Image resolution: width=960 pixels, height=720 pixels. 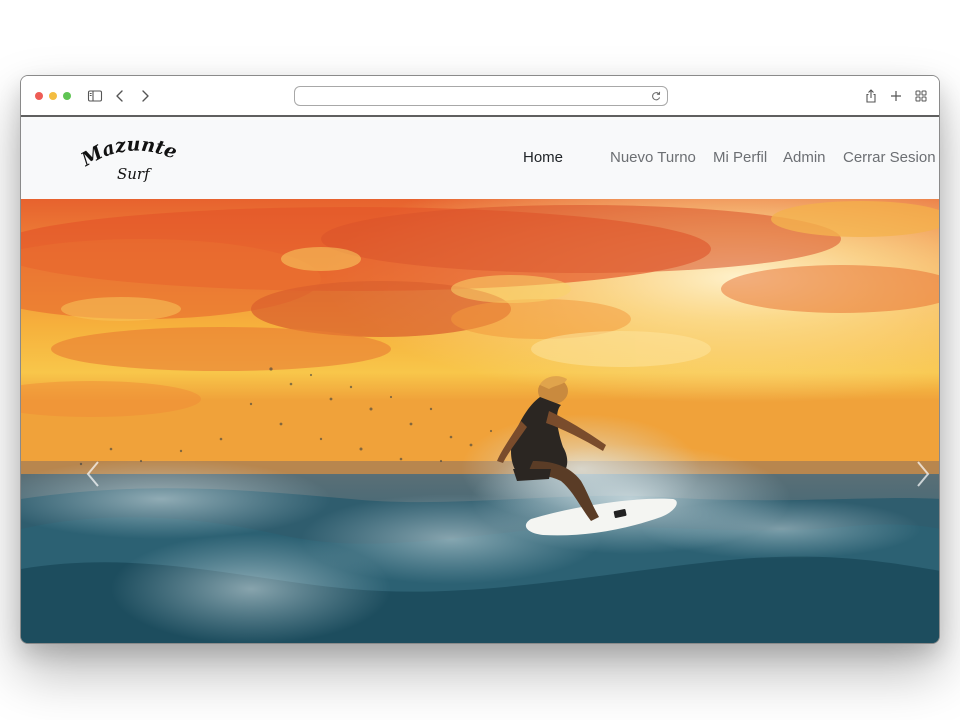 I want to click on share-icon, so click(x=871, y=96).